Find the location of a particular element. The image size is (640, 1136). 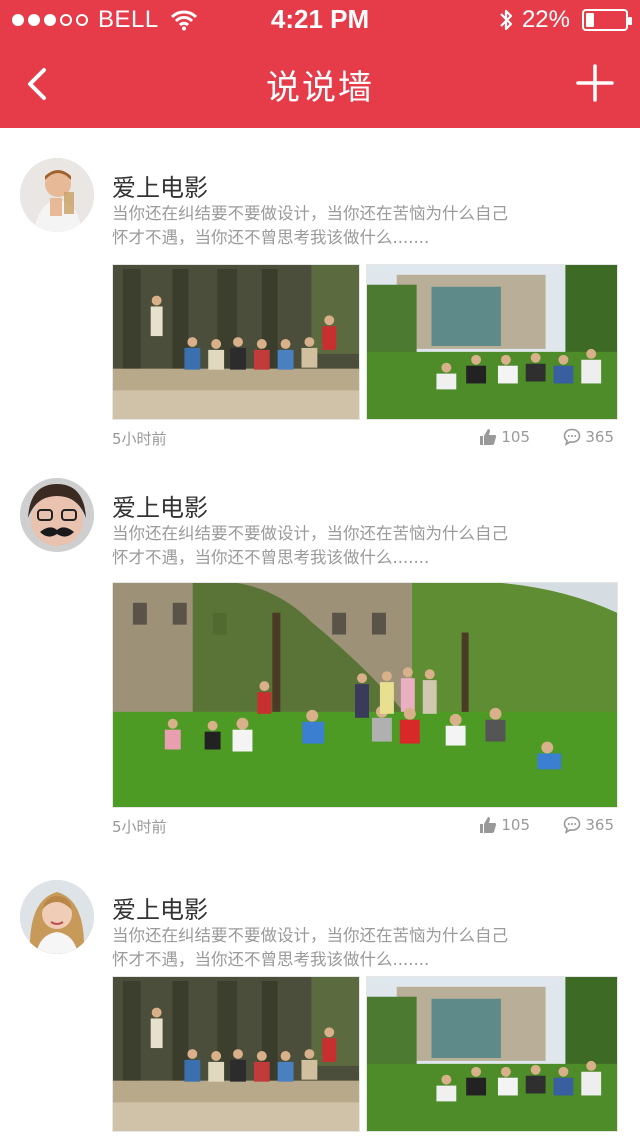

header: BELL 4:21 PM 22% 说说墙 is located at coordinates (320, 64).